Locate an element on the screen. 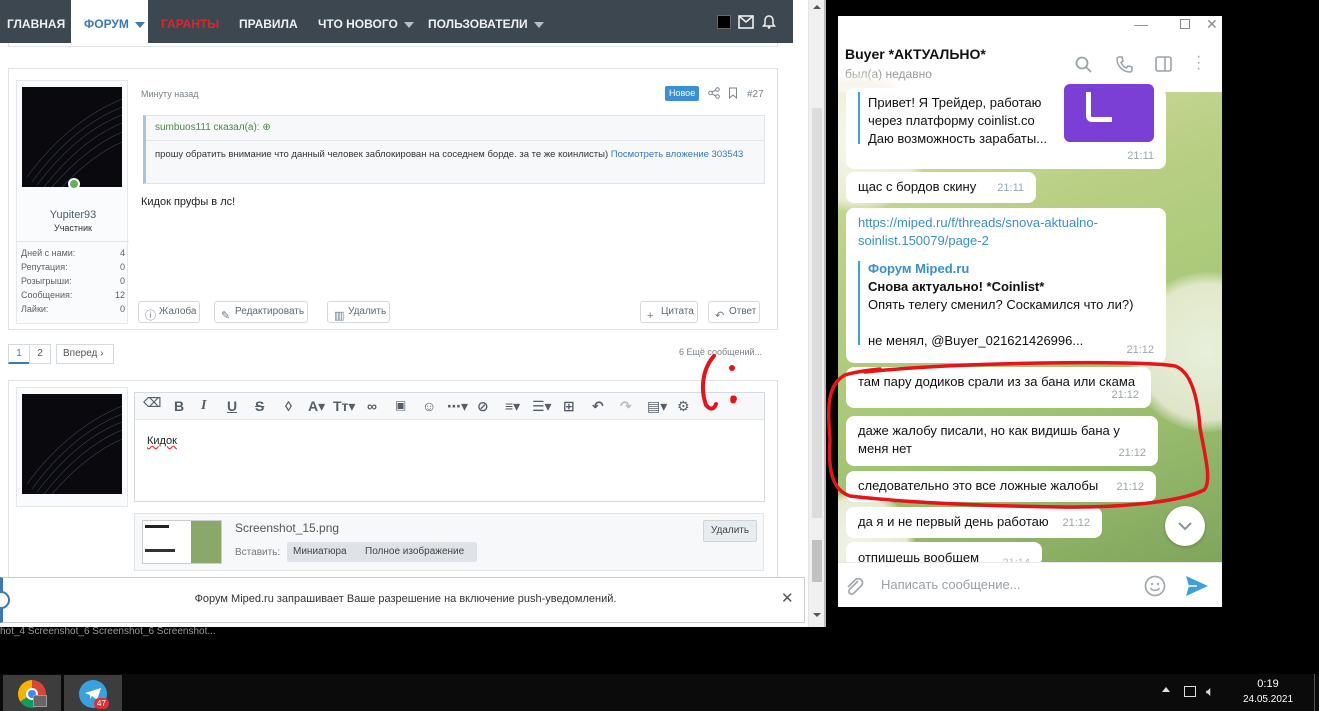  taskbar-chrome is located at coordinates (32, 693).